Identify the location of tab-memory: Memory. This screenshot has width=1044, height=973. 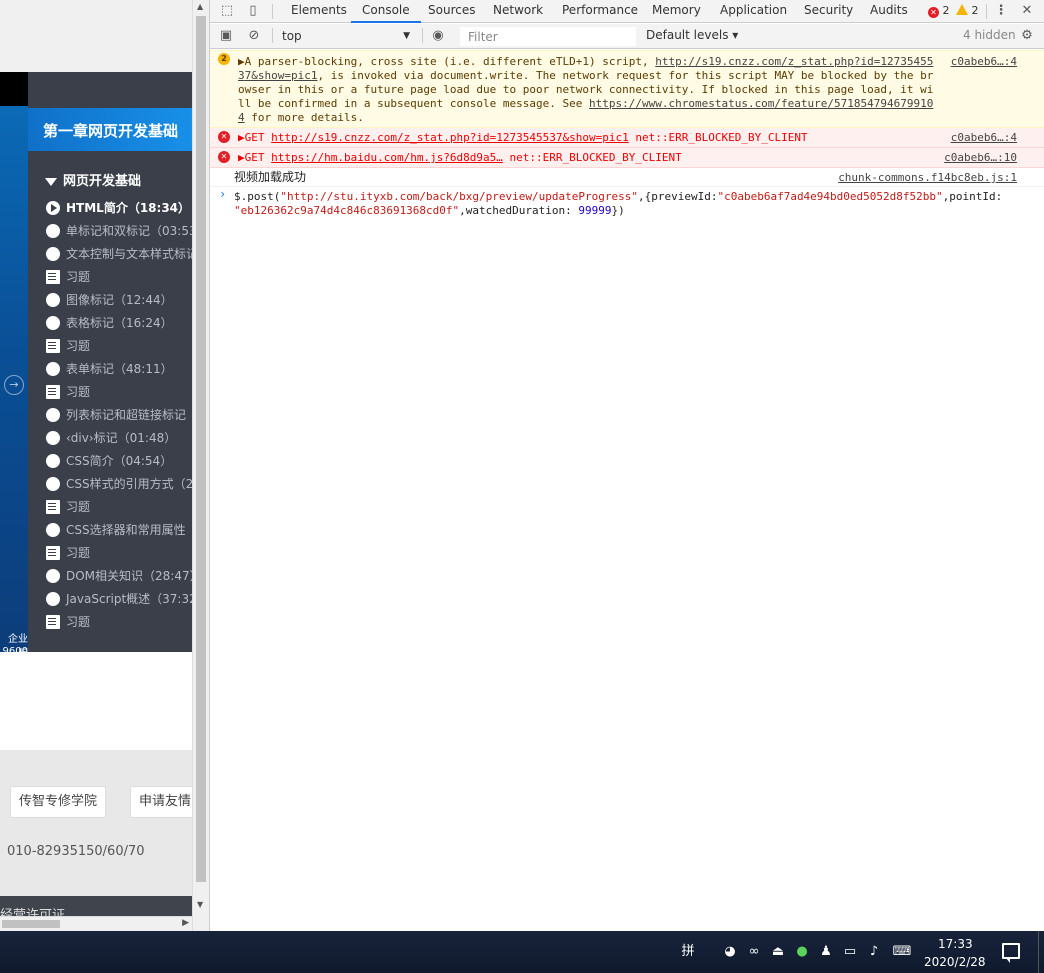
(676, 11).